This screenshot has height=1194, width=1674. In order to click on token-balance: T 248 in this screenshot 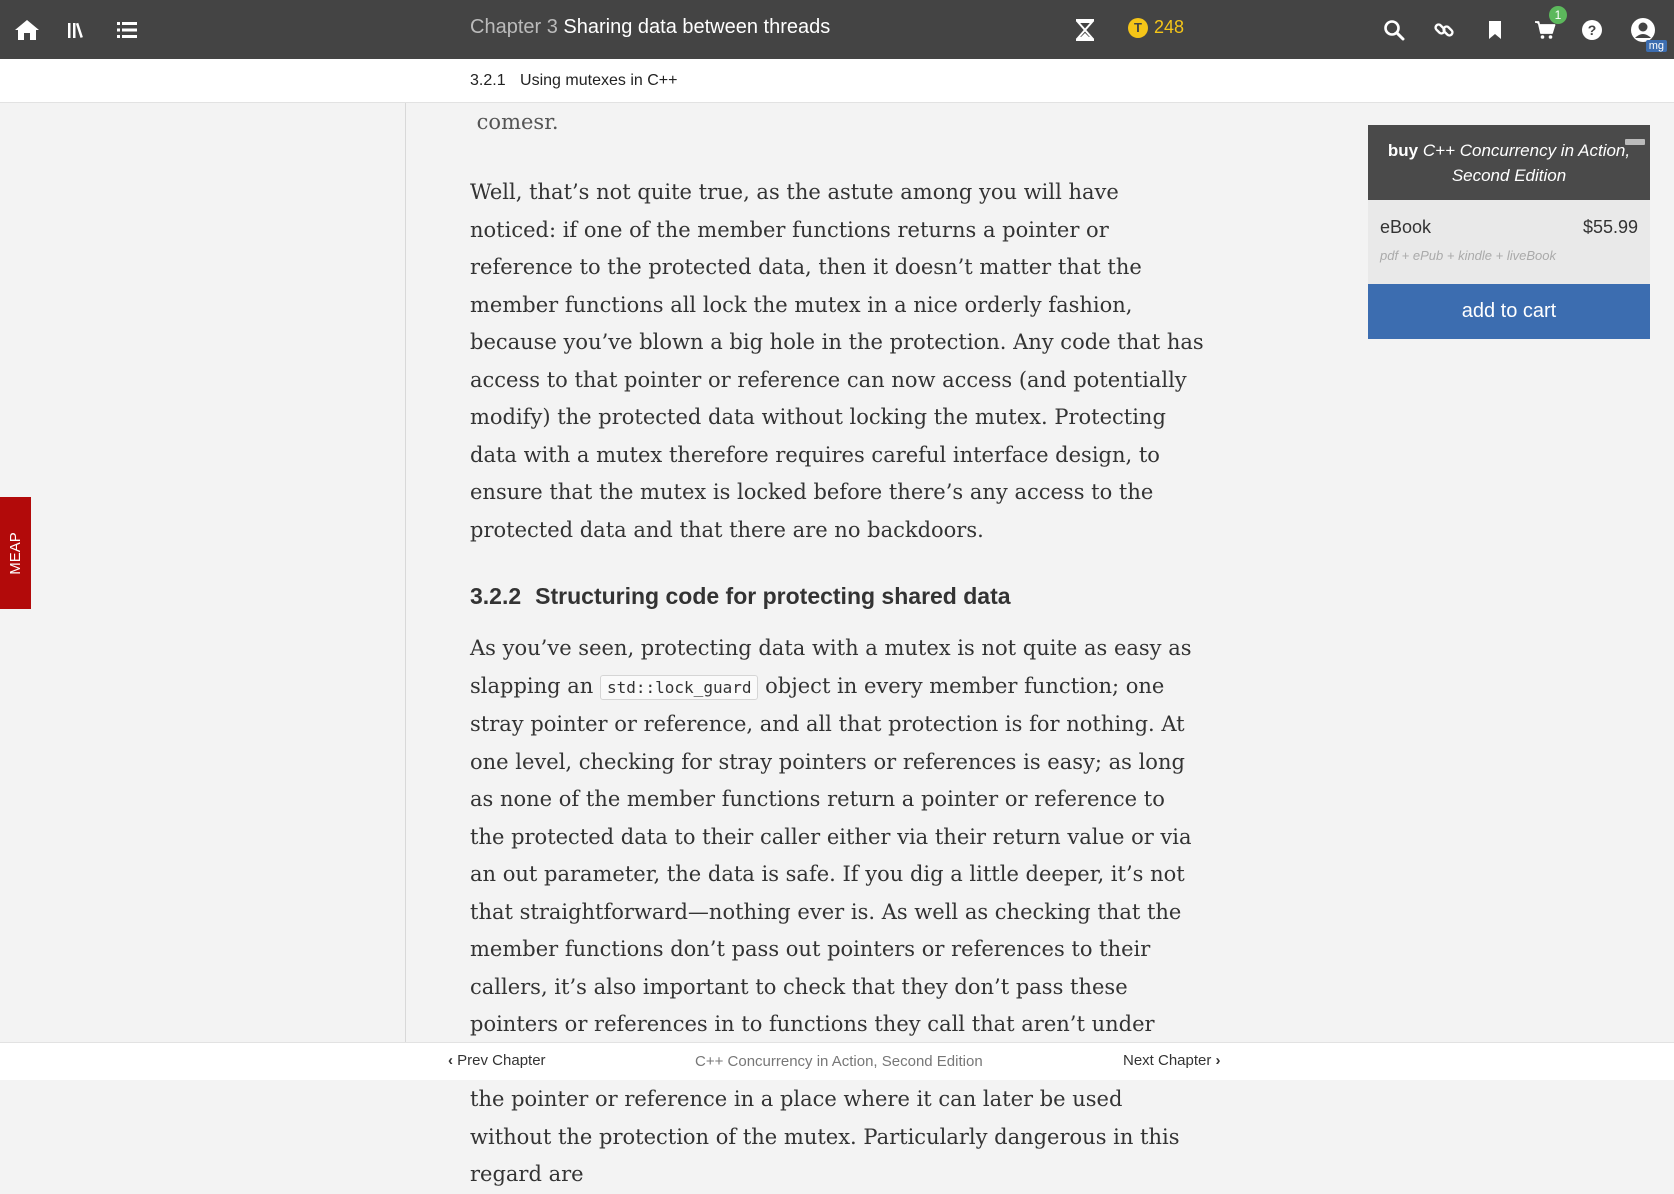, I will do `click(1156, 27)`.